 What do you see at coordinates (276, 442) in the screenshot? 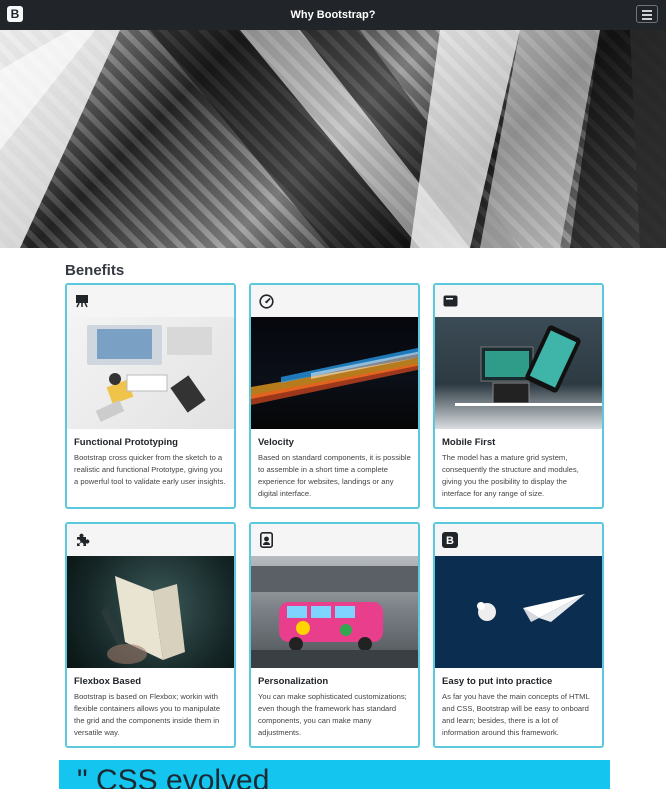
I see `card-title: Velocity` at bounding box center [276, 442].